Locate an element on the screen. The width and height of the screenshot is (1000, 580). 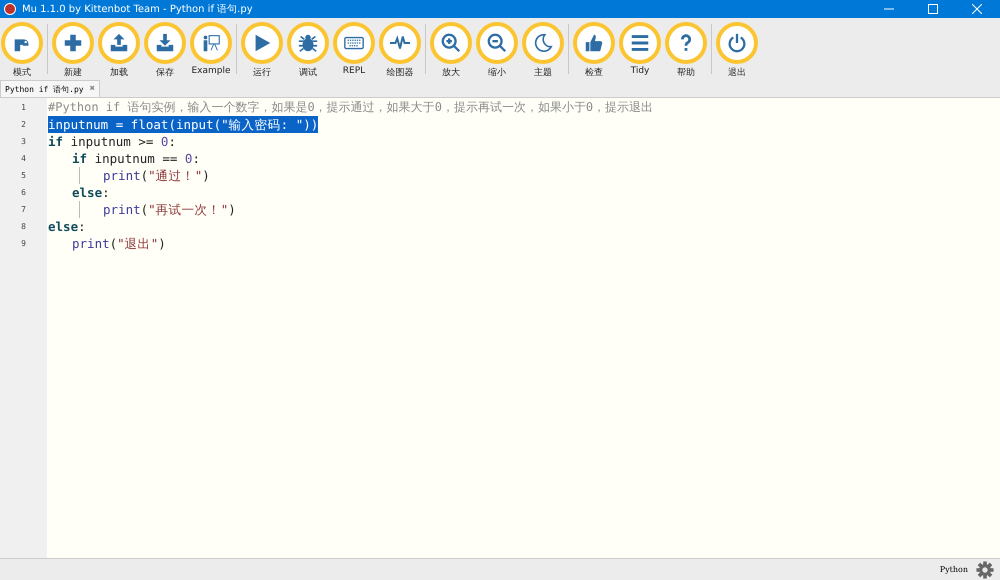
settings-icon is located at coordinates (985, 569).